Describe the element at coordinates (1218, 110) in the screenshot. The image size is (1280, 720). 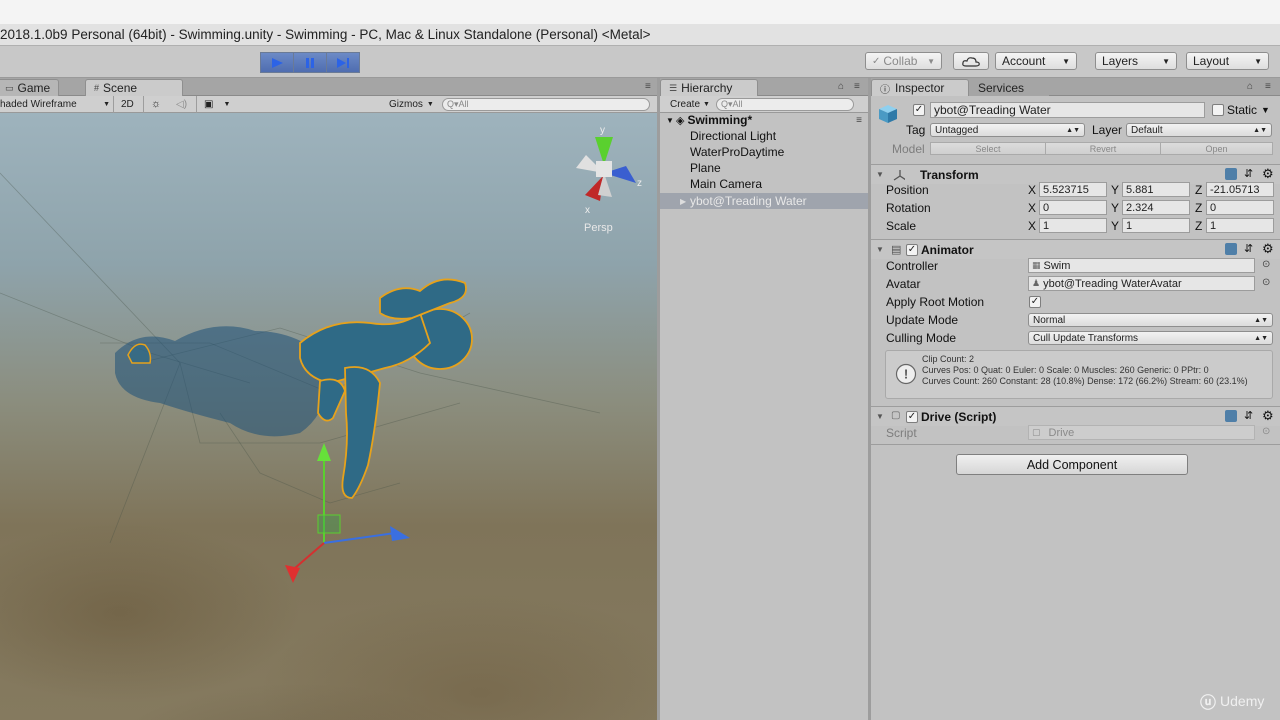
I see `static-checkbox` at that location.